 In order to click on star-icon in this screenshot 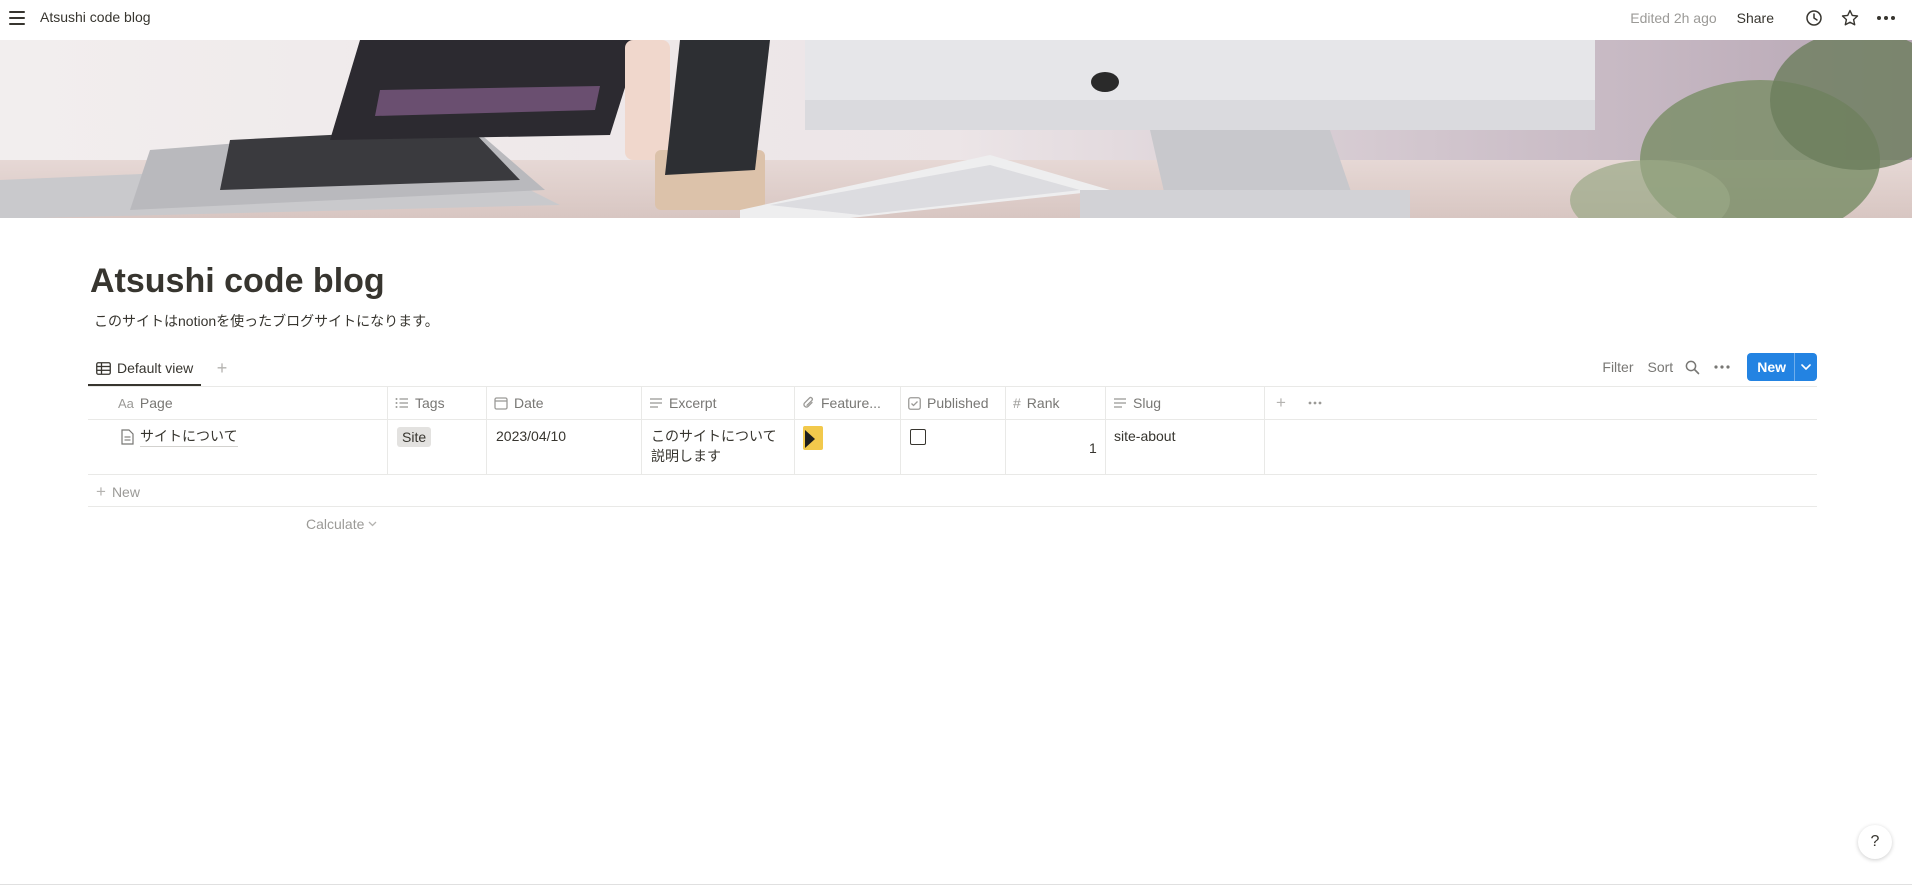, I will do `click(1850, 18)`.